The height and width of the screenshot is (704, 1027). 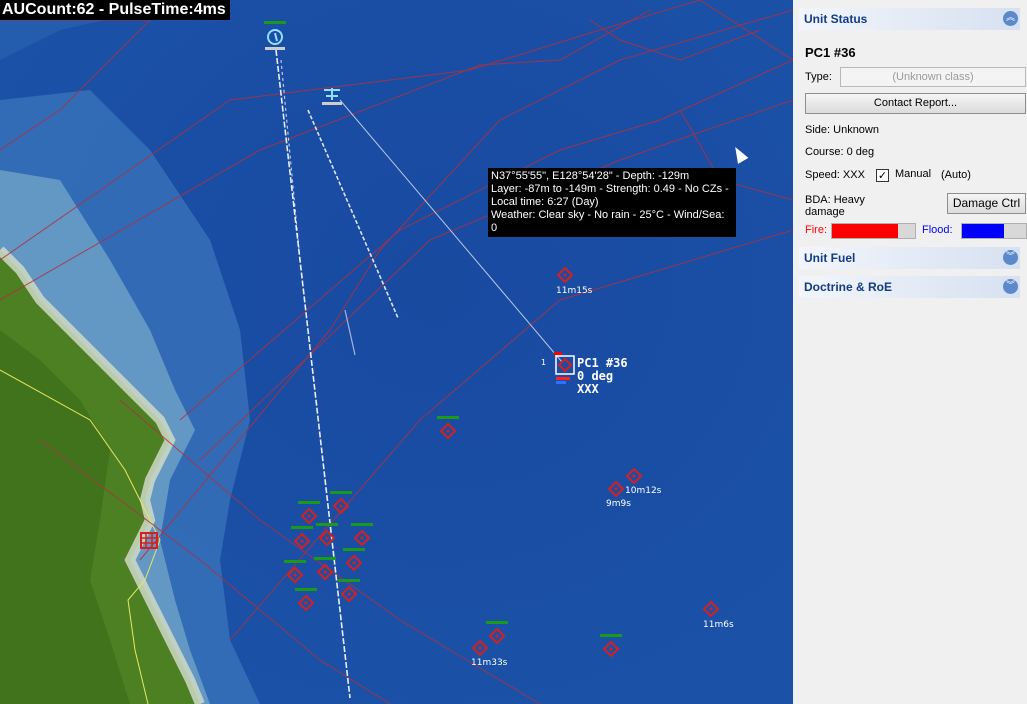 What do you see at coordinates (1010, 18) in the screenshot?
I see `chevron-up-icon: ︽` at bounding box center [1010, 18].